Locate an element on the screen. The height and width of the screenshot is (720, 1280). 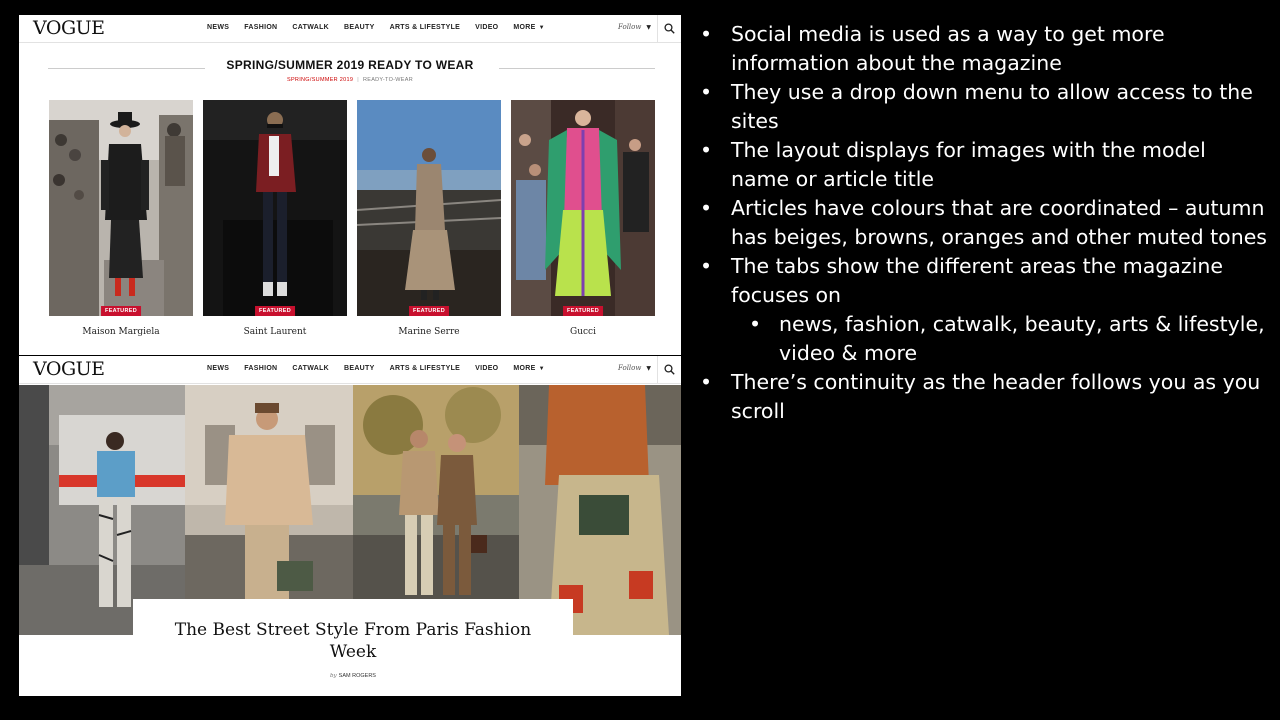
collection-card-saint-laurent: FEATURED is located at coordinates (275, 208).